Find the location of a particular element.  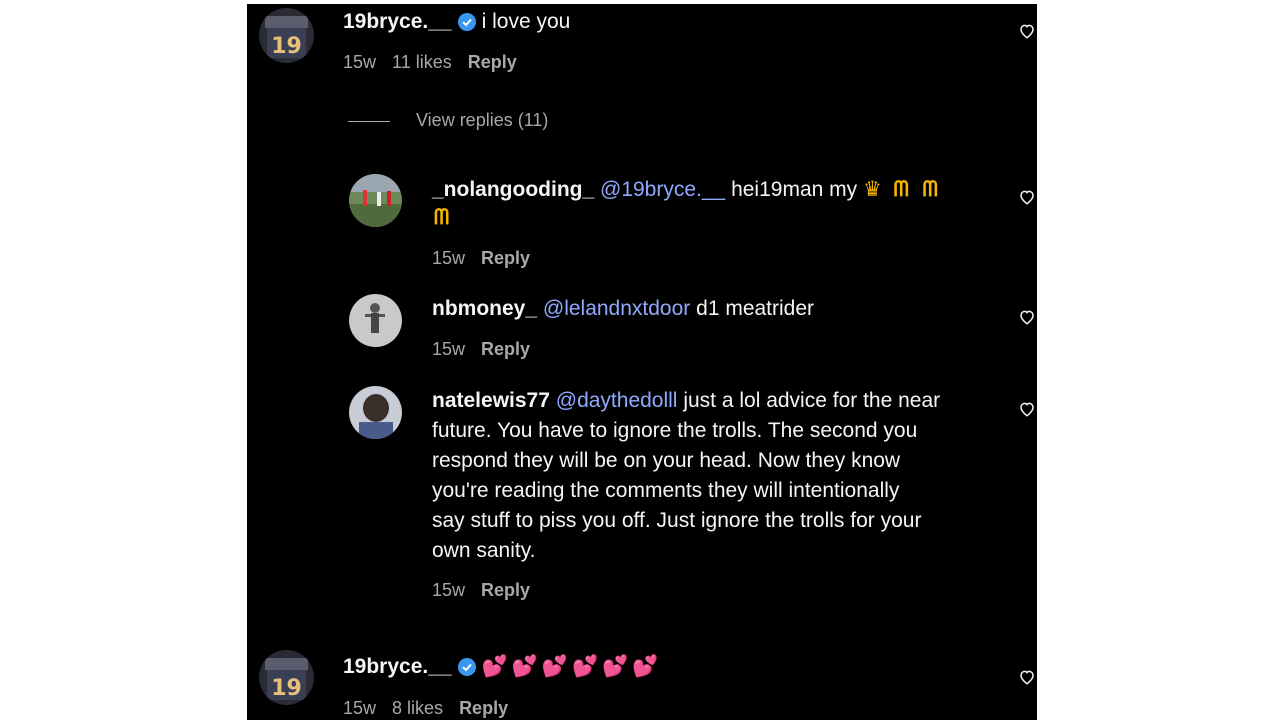

reply-line-continued: ᗰ is located at coordinates (441, 218).